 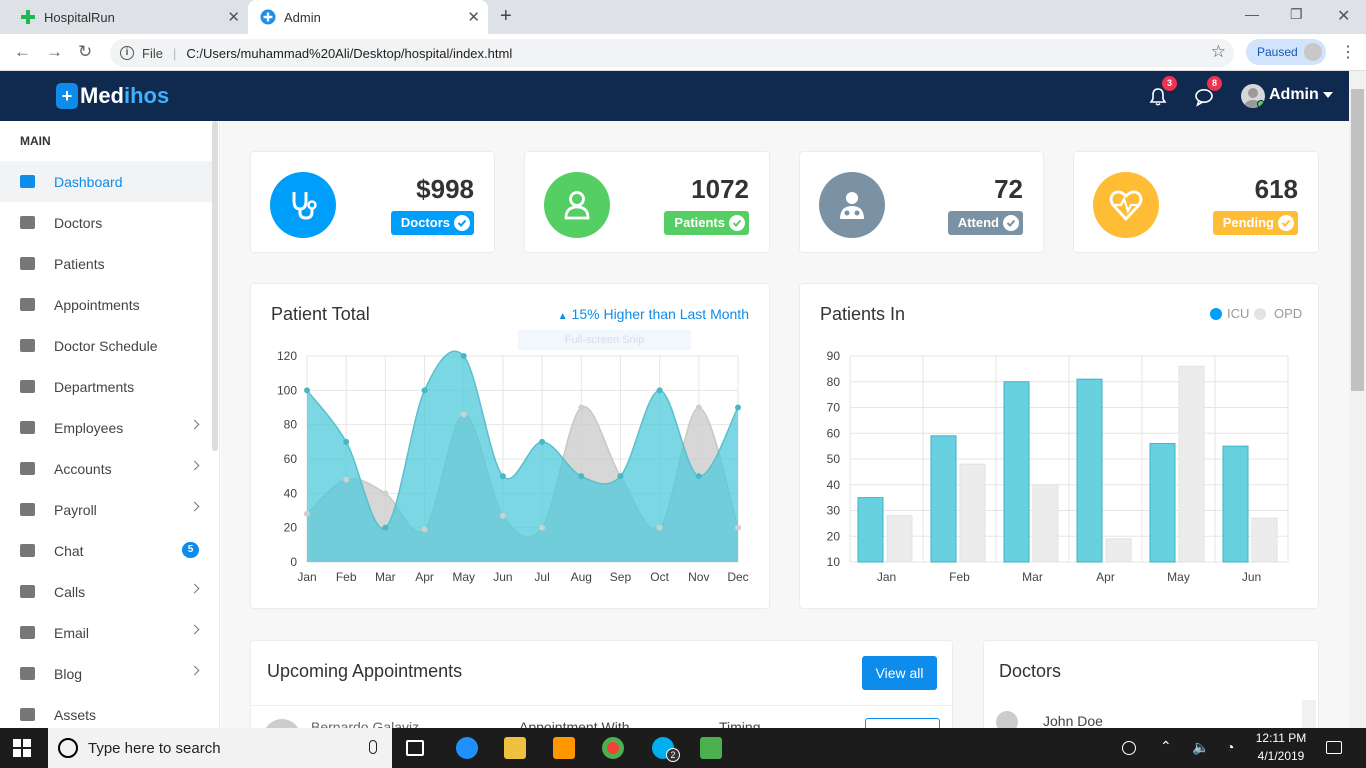 What do you see at coordinates (1105, 577) in the screenshot?
I see `x-tick-label: Apr` at bounding box center [1105, 577].